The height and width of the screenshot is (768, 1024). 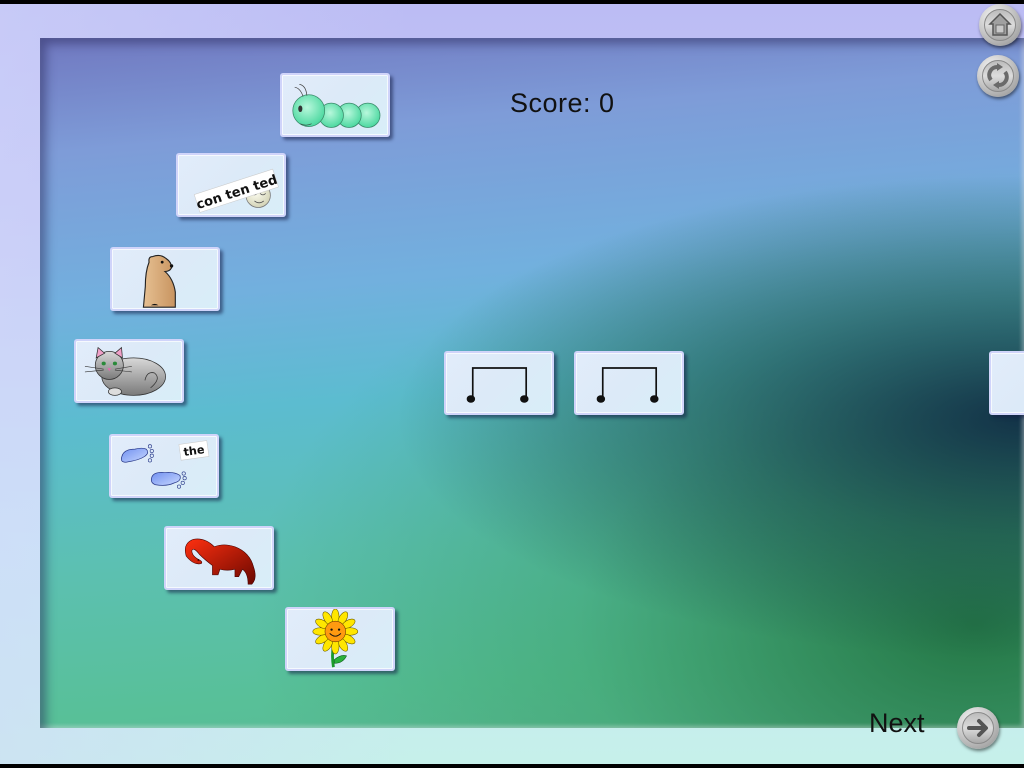 I want to click on picture-card-cat, so click(x=129, y=371).